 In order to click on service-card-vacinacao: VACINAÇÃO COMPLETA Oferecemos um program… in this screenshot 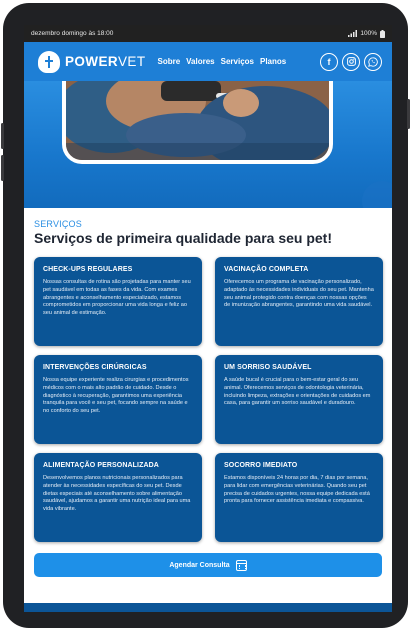, I will do `click(299, 301)`.